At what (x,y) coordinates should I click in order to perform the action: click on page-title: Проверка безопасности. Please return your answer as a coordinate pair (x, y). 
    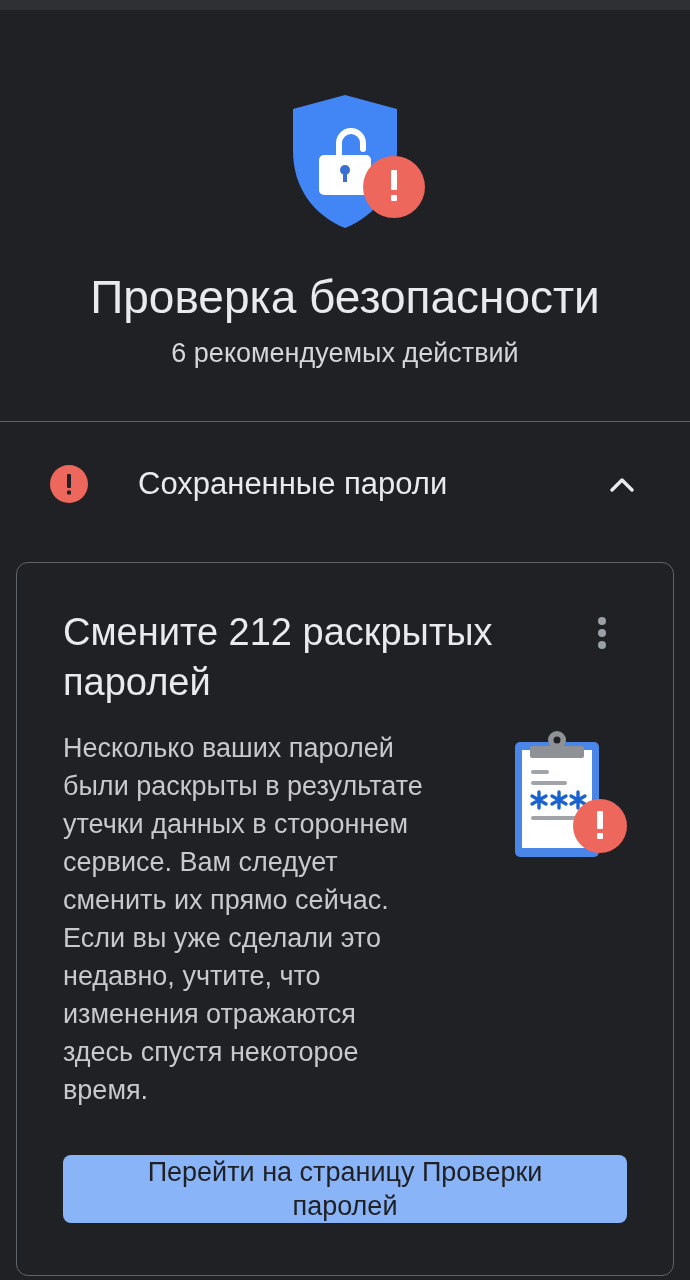
    Looking at the image, I should click on (345, 297).